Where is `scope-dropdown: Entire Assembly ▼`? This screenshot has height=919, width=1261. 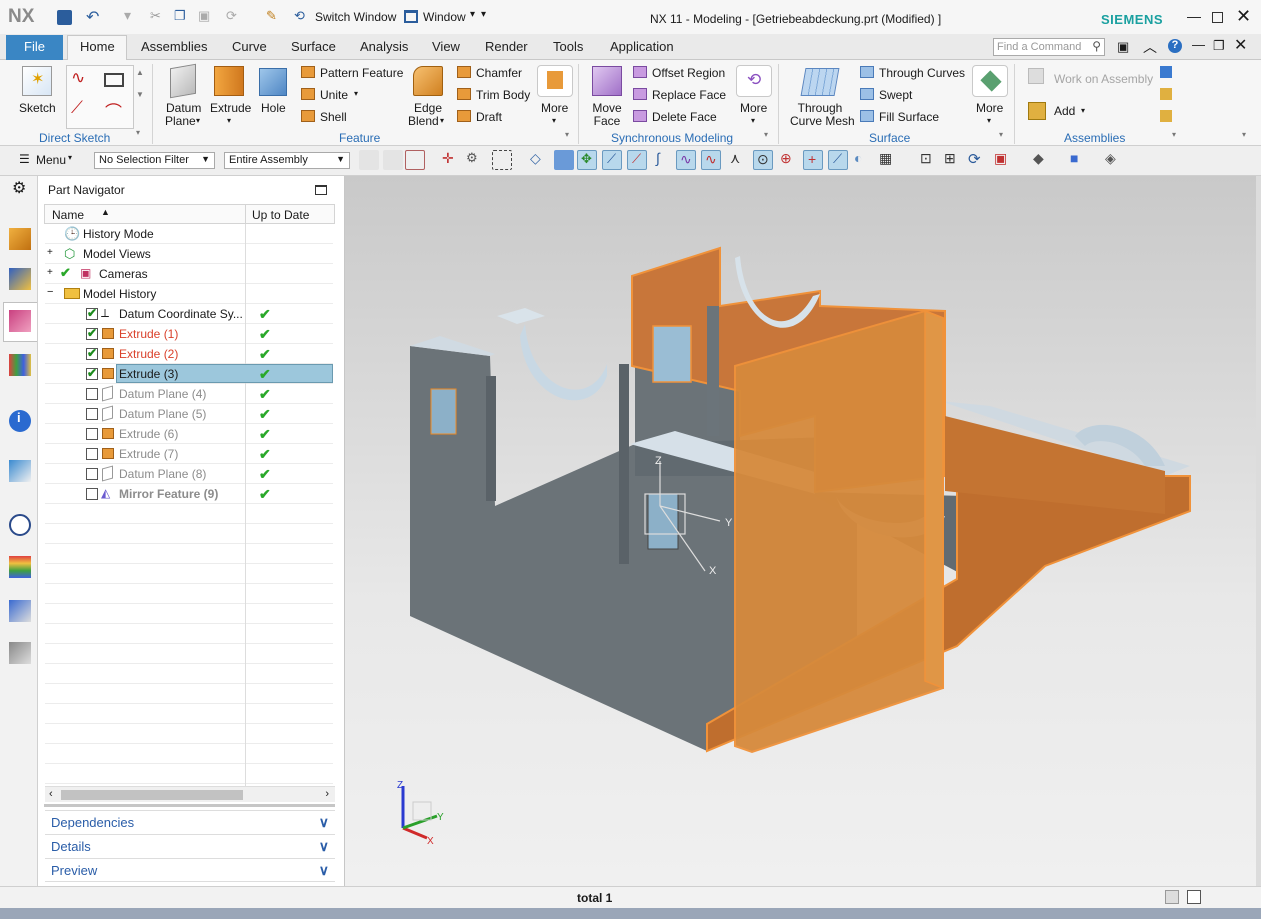 scope-dropdown: Entire Assembly ▼ is located at coordinates (287, 160).